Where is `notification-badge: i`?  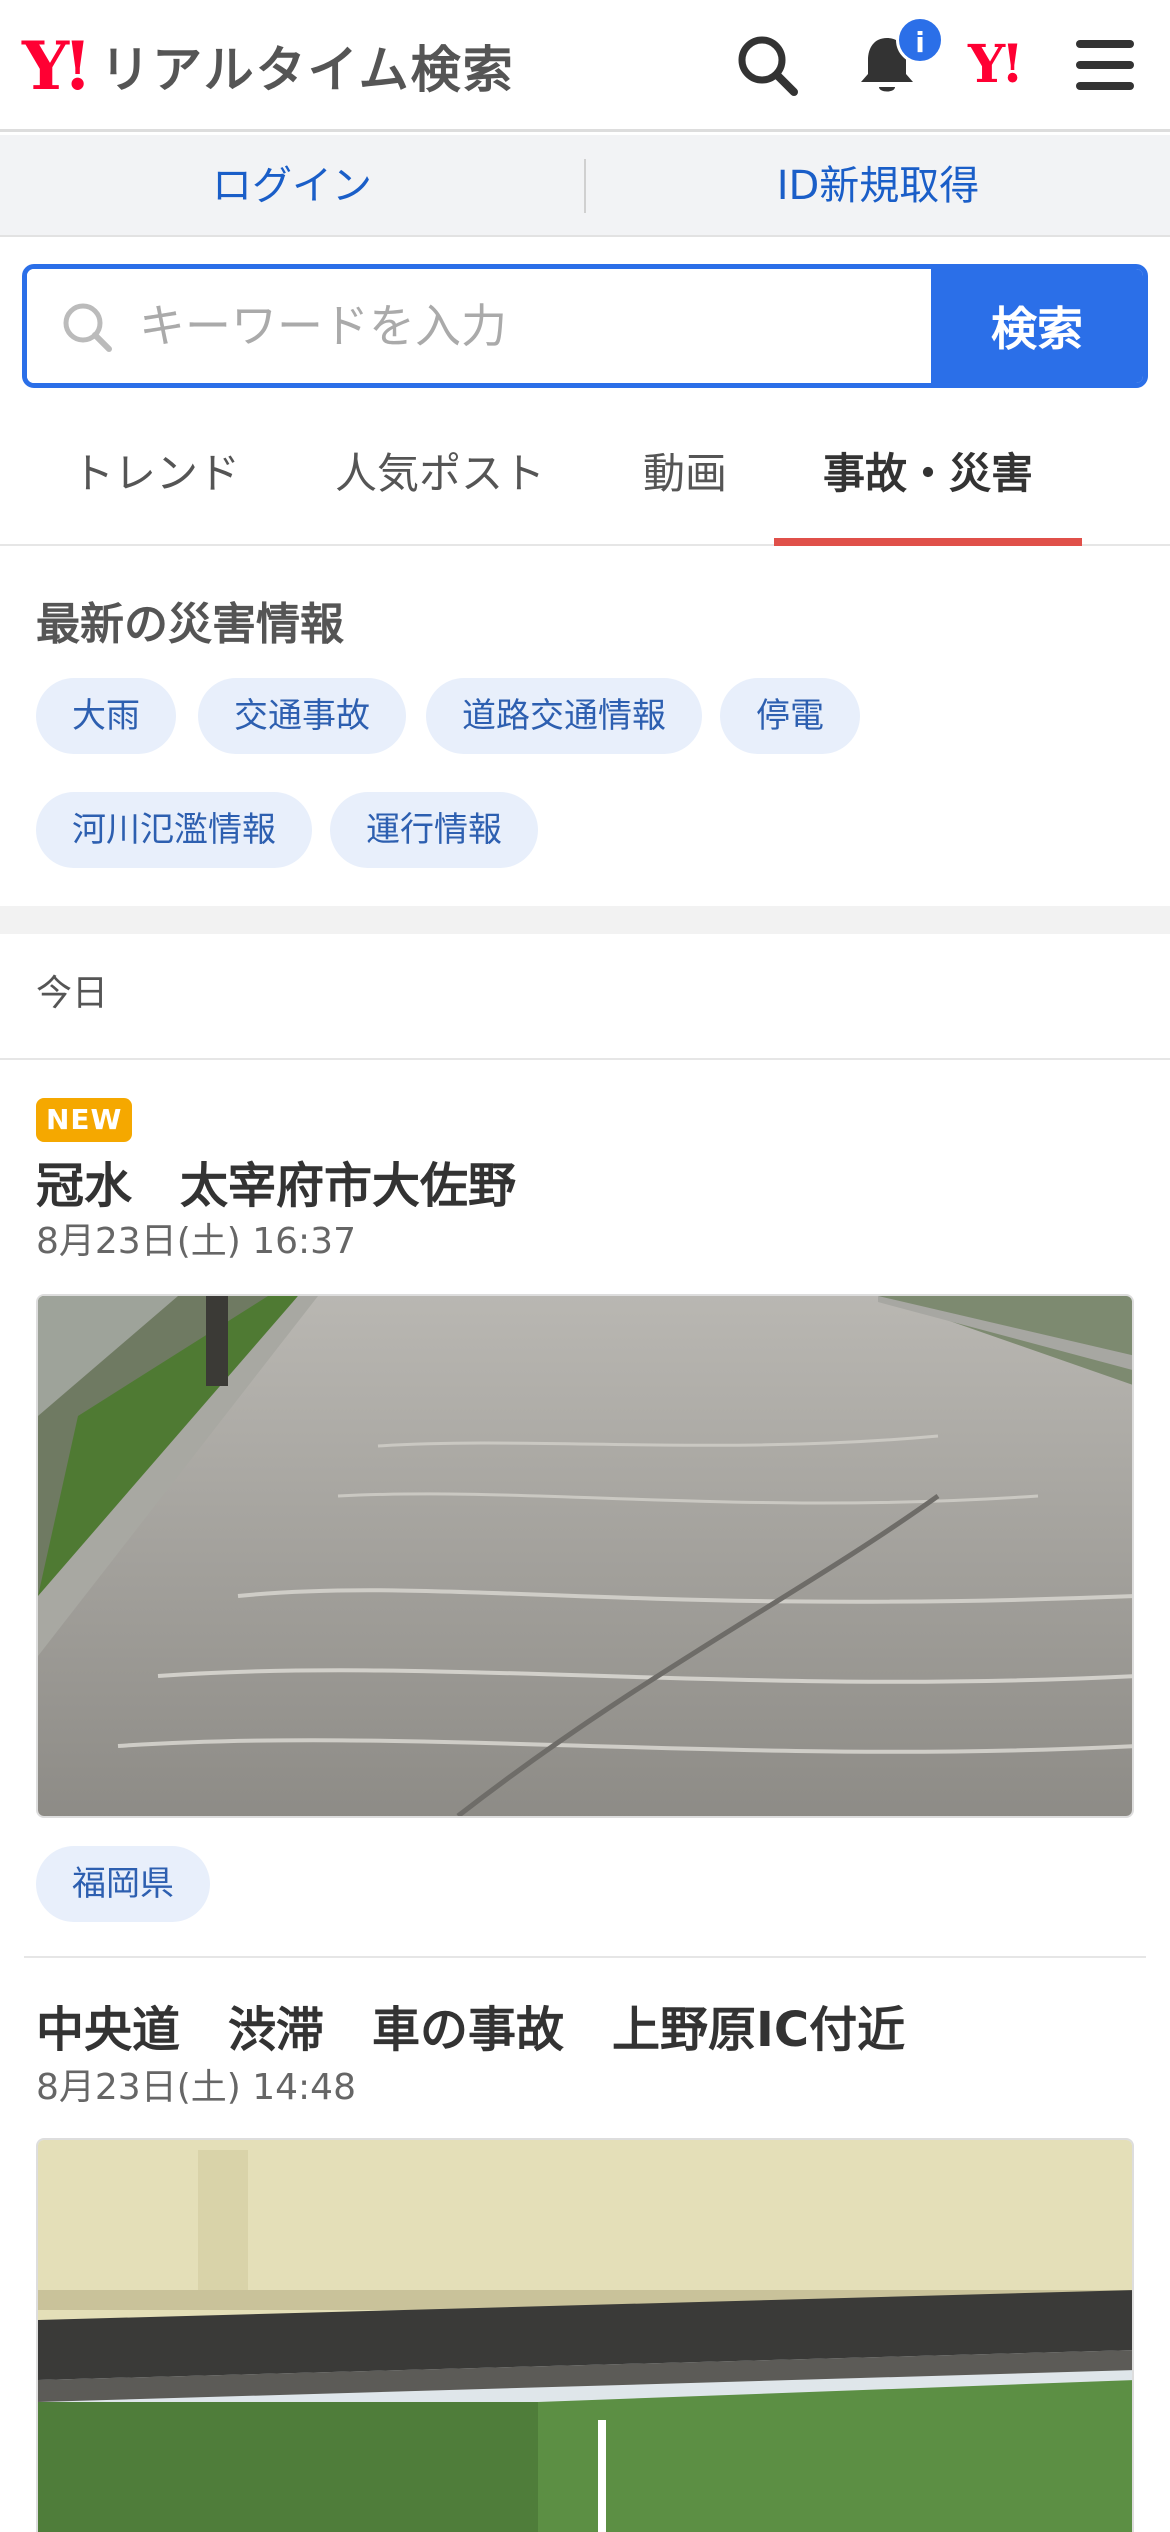
notification-badge: i is located at coordinates (920, 40).